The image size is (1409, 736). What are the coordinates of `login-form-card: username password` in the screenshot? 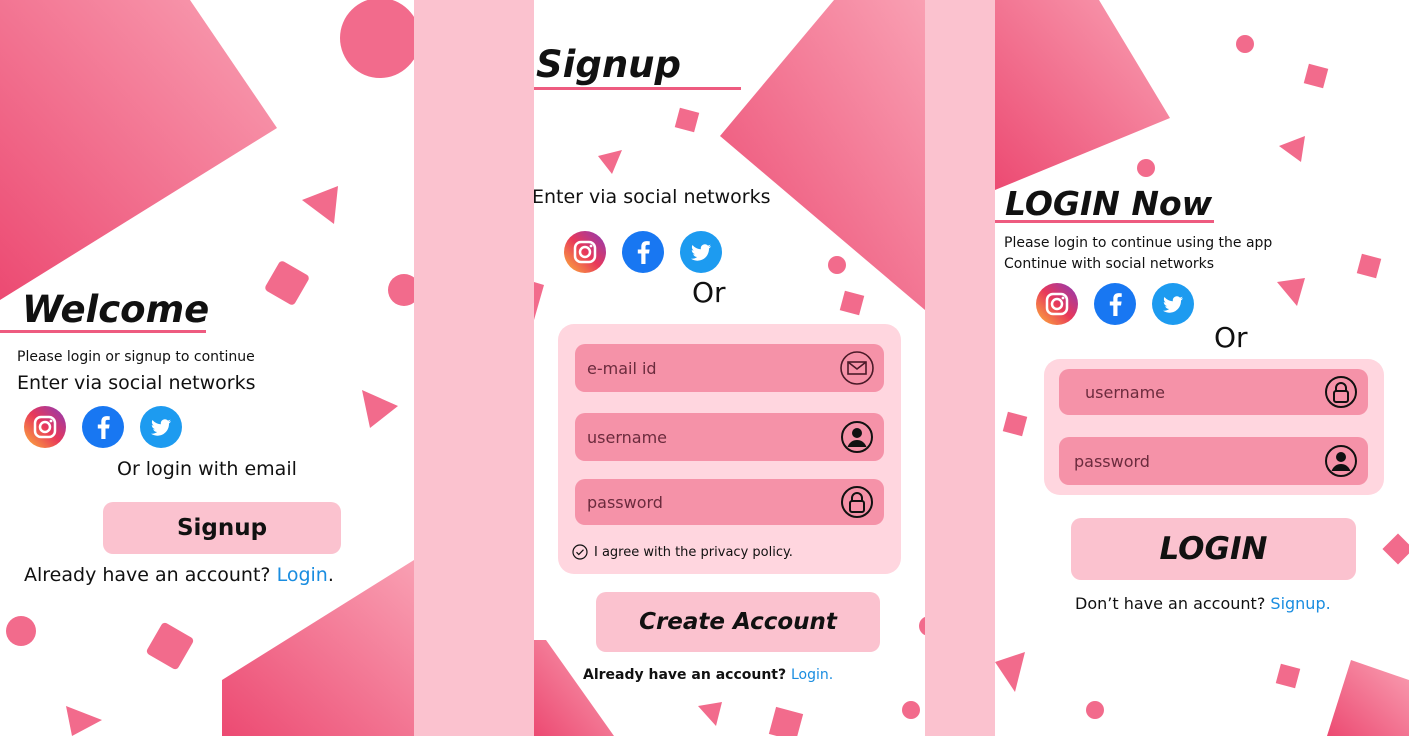 It's located at (1214, 427).